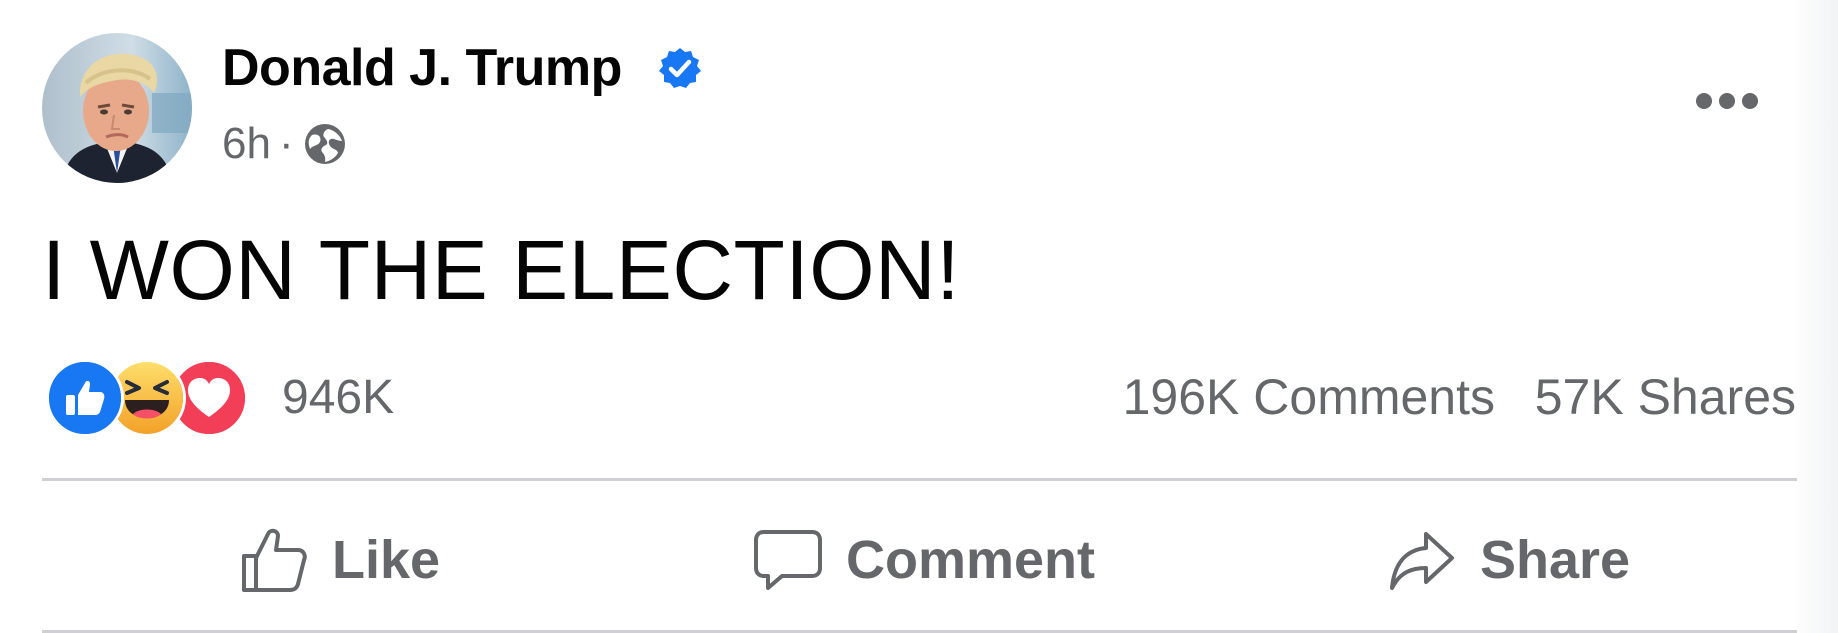  I want to click on reaction-count: 946K, so click(338, 397).